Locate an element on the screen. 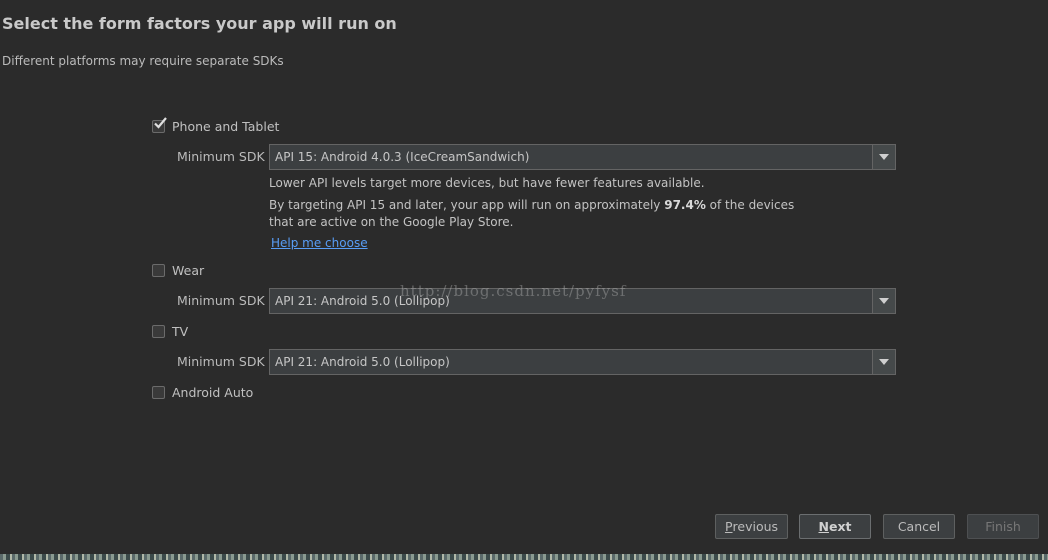 This screenshot has width=1048, height=560. previous-label: revious is located at coordinates (755, 526).